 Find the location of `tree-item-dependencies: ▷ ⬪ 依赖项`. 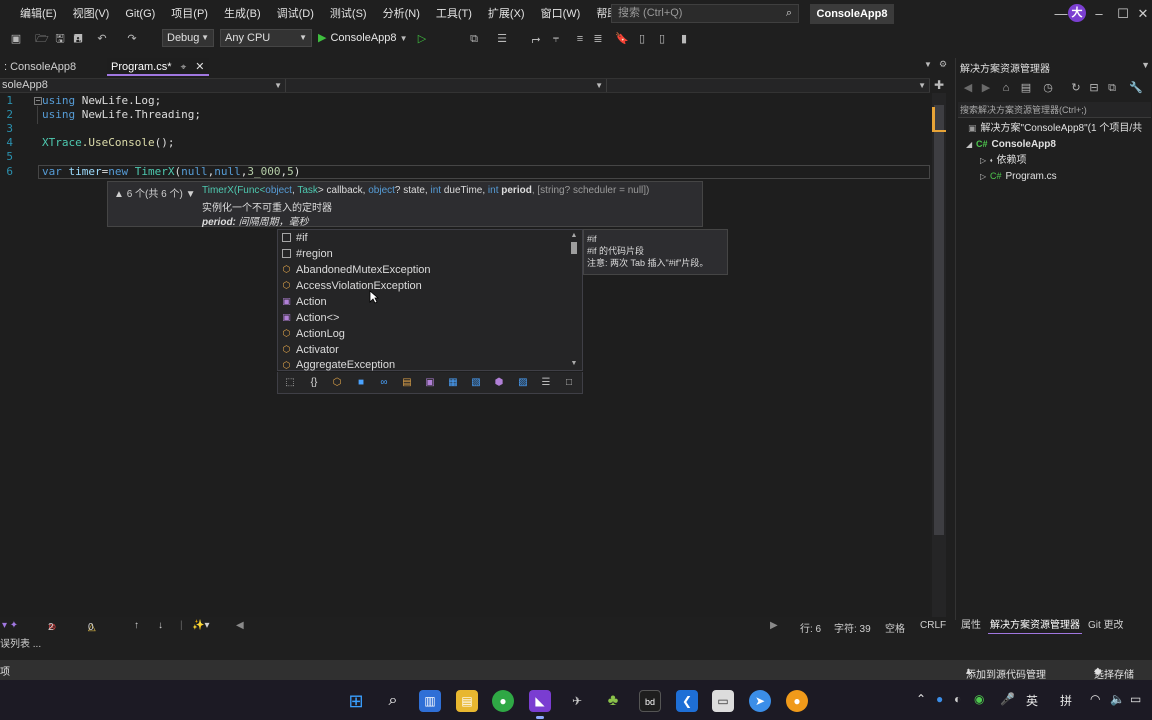

tree-item-dependencies: ▷ ⬪ 依赖项 is located at coordinates (1003, 160).